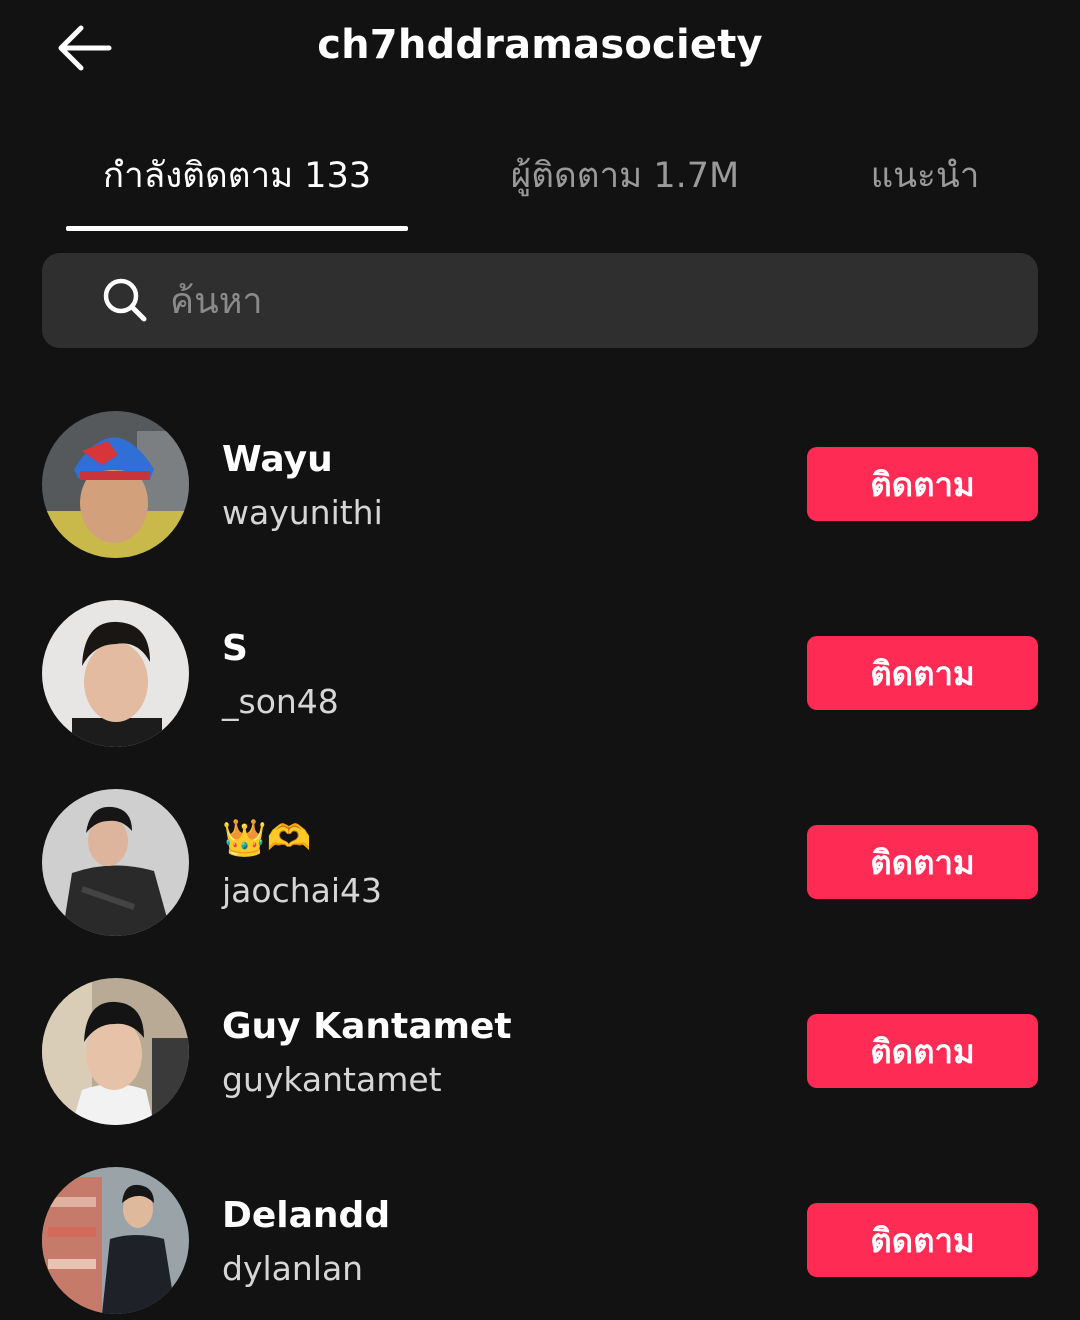  I want to click on active-tab-indicator, so click(237, 228).